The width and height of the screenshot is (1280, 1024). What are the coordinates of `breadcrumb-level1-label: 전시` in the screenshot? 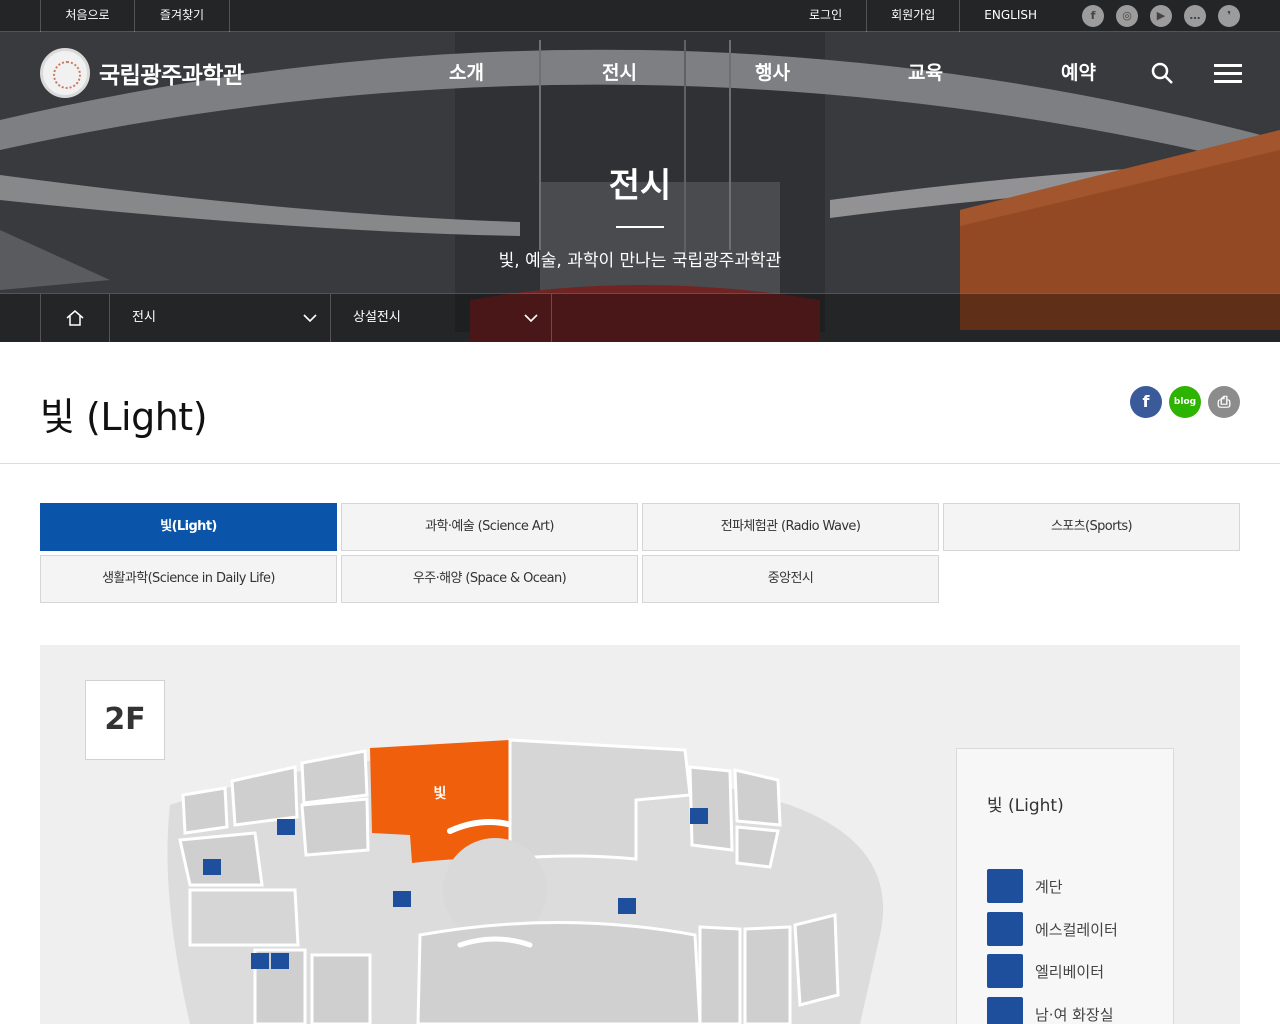 It's located at (144, 317).